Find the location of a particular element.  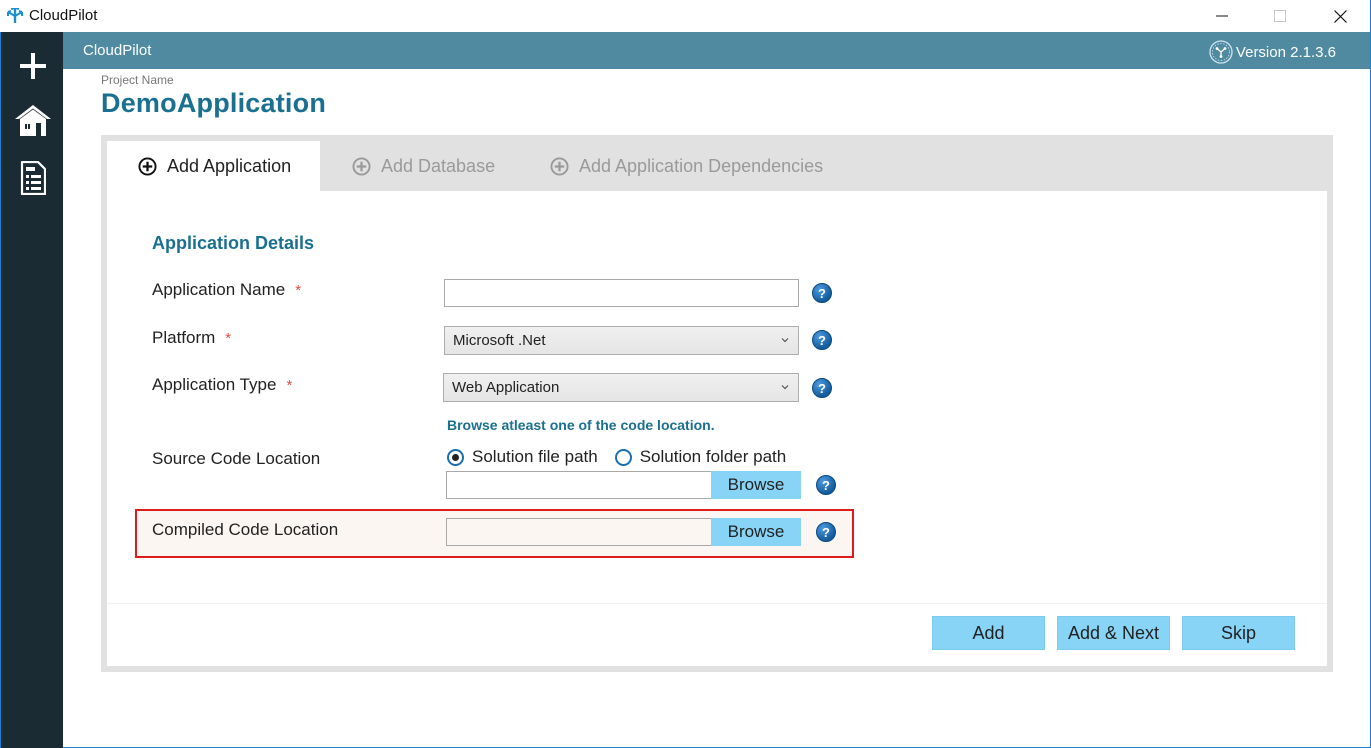

radio-selected-icon is located at coordinates (455, 457).